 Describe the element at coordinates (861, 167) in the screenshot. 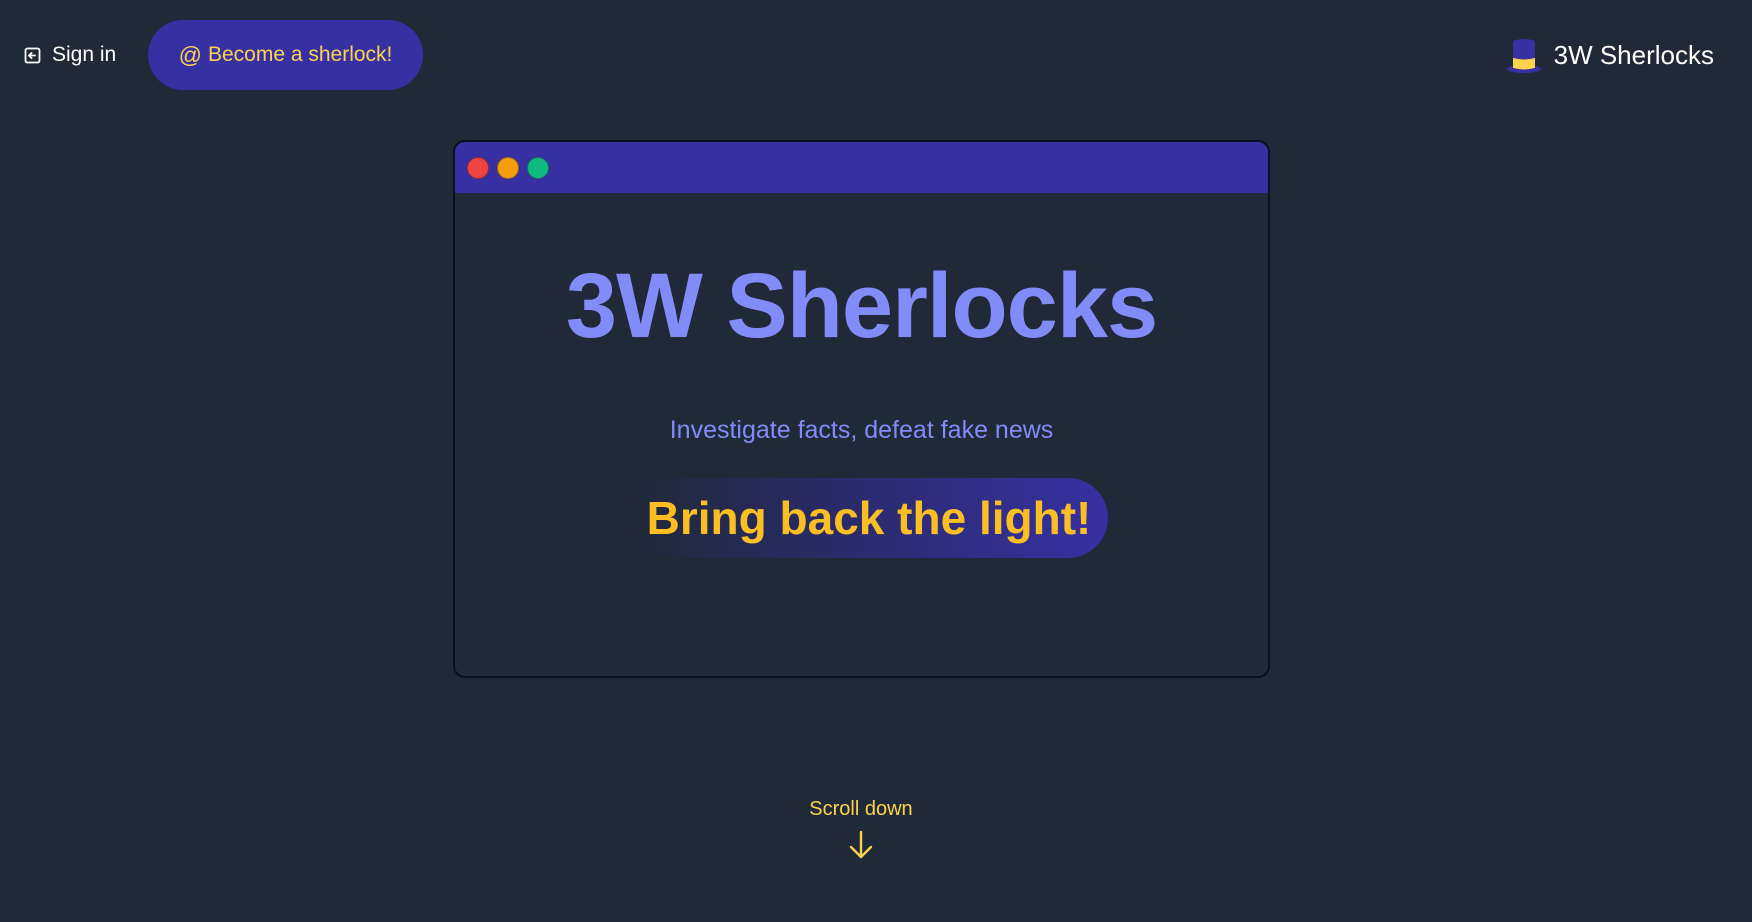

I see `window-titlebar` at that location.